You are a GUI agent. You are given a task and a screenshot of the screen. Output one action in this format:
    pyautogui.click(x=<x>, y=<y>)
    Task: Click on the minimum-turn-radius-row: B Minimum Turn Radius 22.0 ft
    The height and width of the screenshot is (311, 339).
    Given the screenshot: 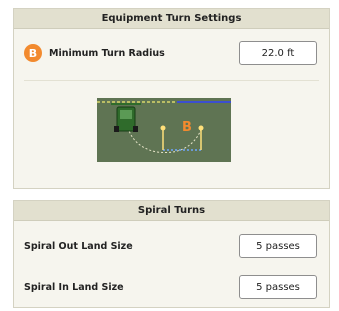 What is the action you would take?
    pyautogui.click(x=171, y=53)
    